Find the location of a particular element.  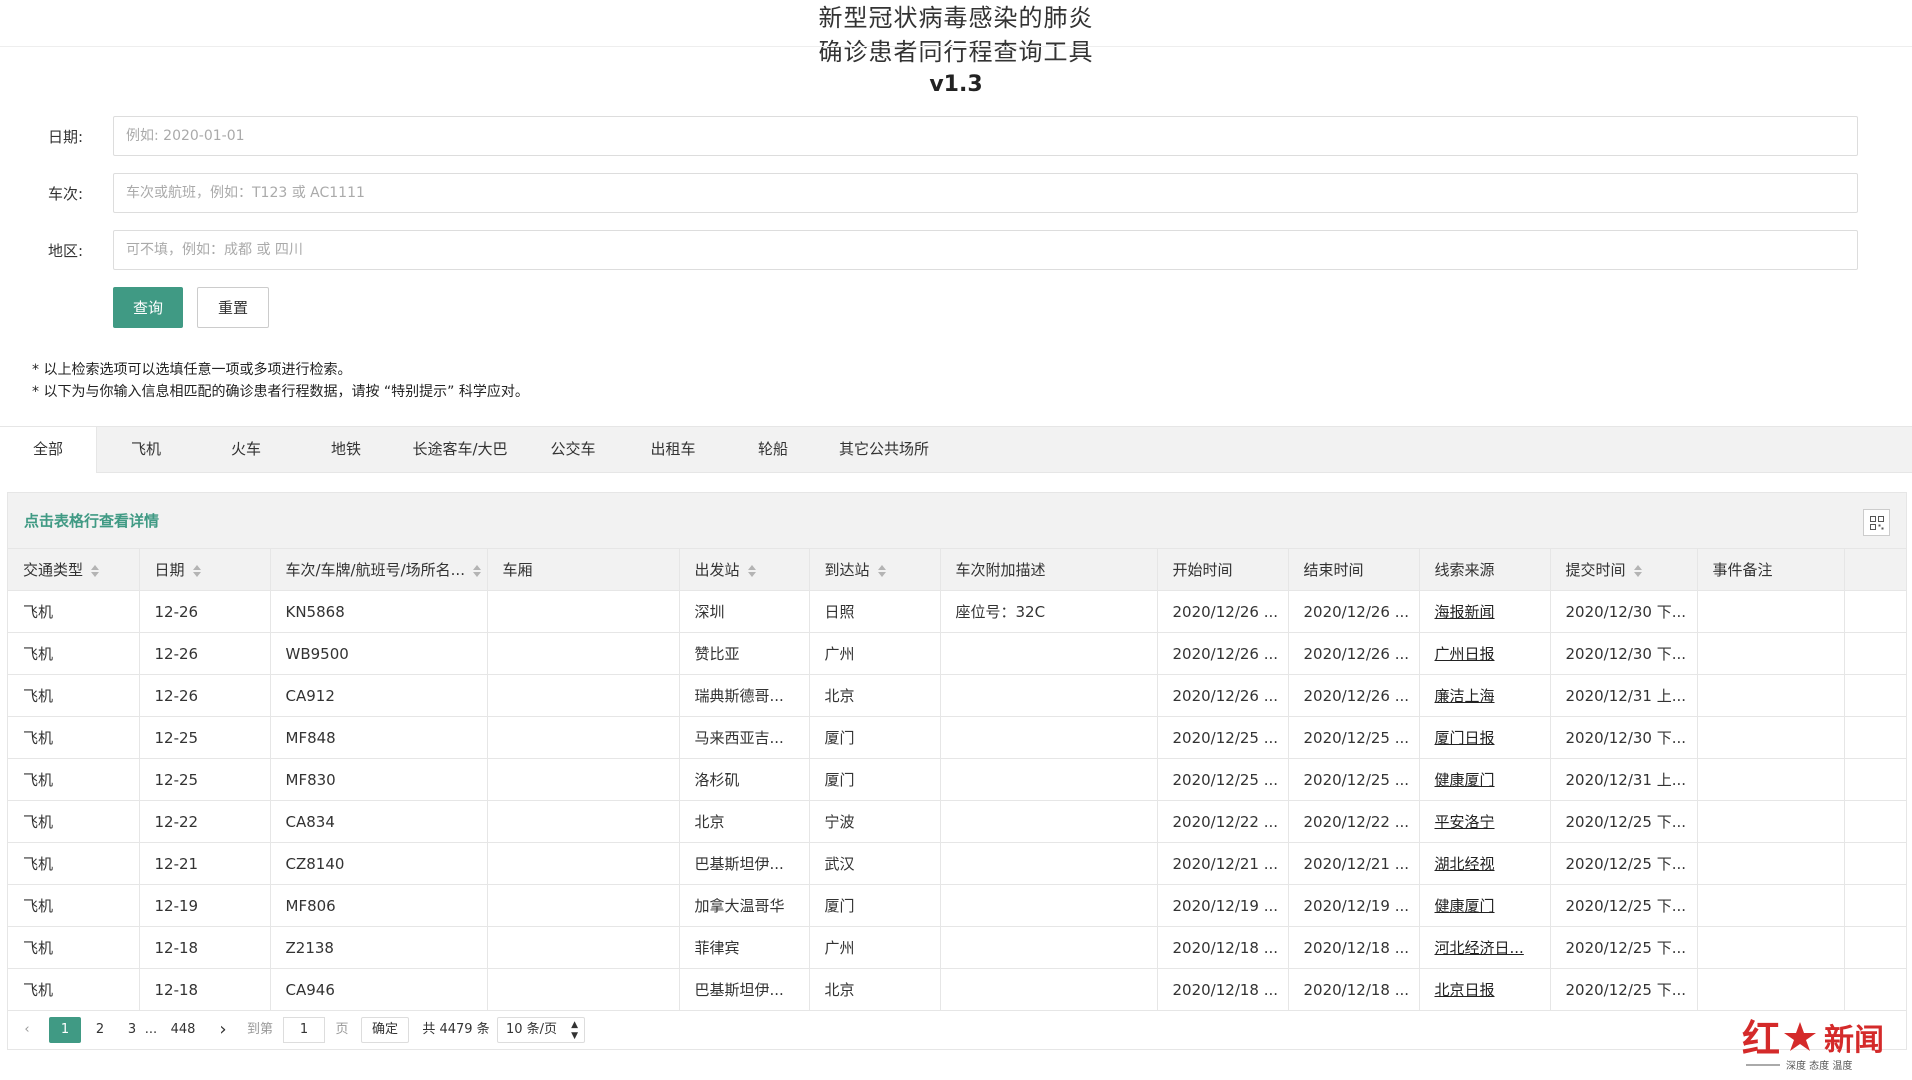

goto-page-input: 1 is located at coordinates (304, 1030).